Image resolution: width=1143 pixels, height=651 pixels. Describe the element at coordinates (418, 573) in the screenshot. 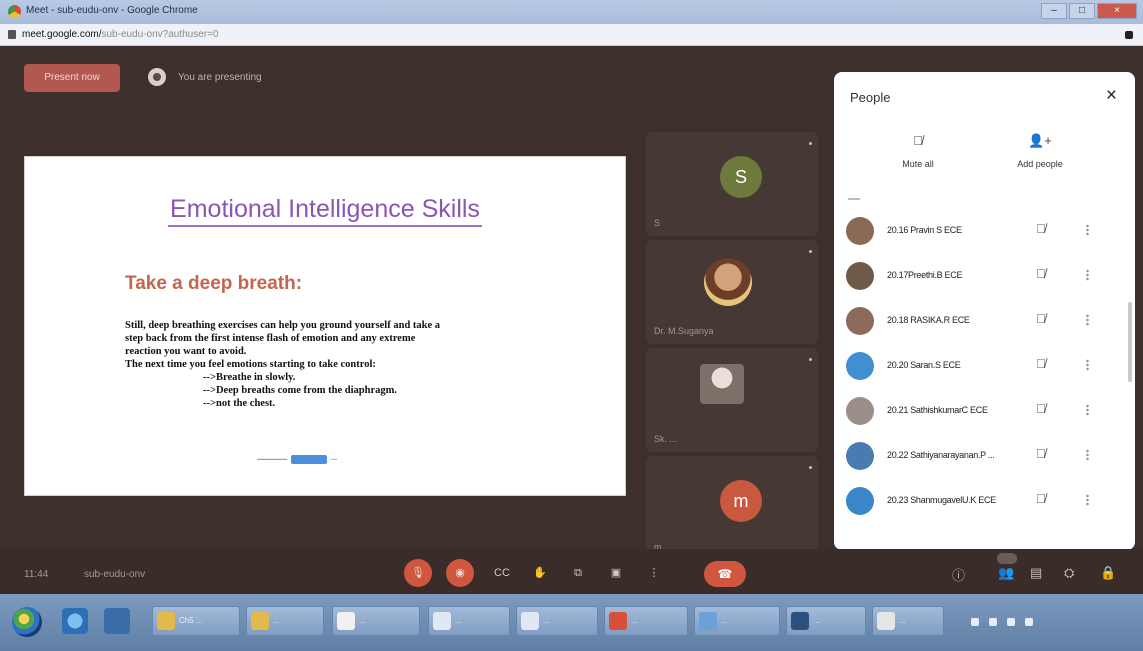

I see `mic-off-button: 🎙` at that location.